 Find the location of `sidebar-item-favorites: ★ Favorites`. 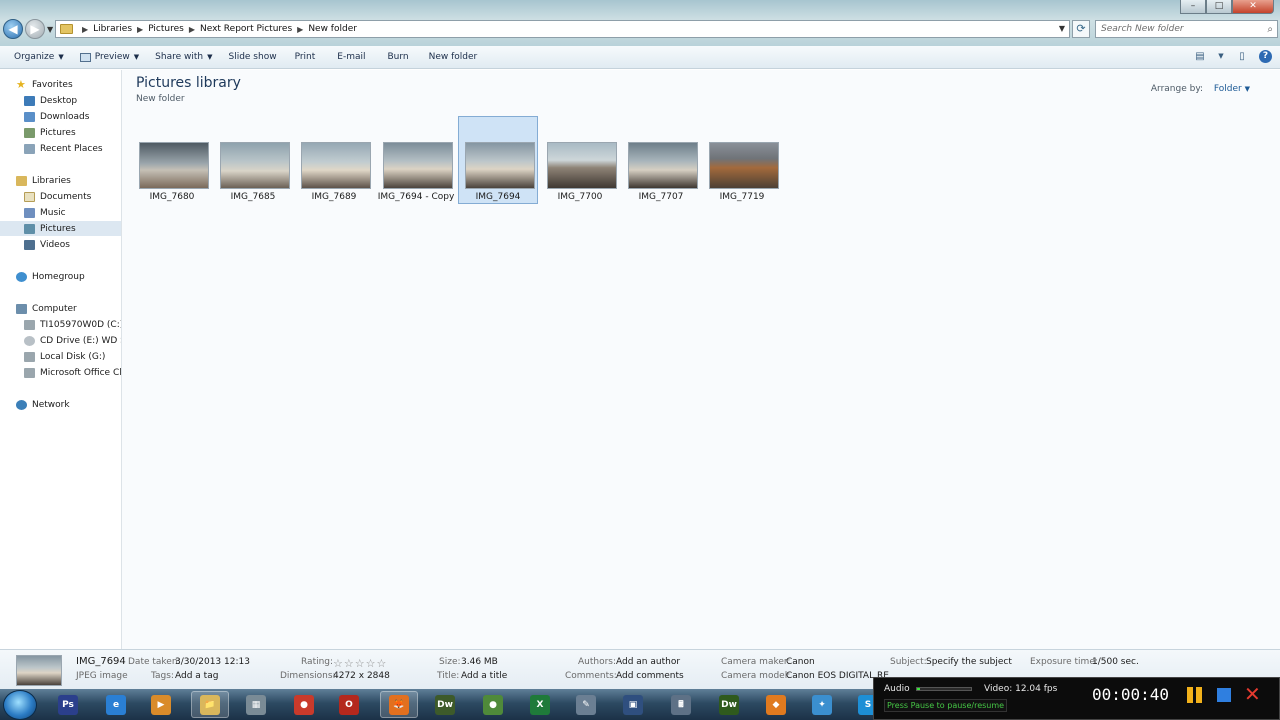

sidebar-item-favorites: ★ Favorites is located at coordinates (60, 84).